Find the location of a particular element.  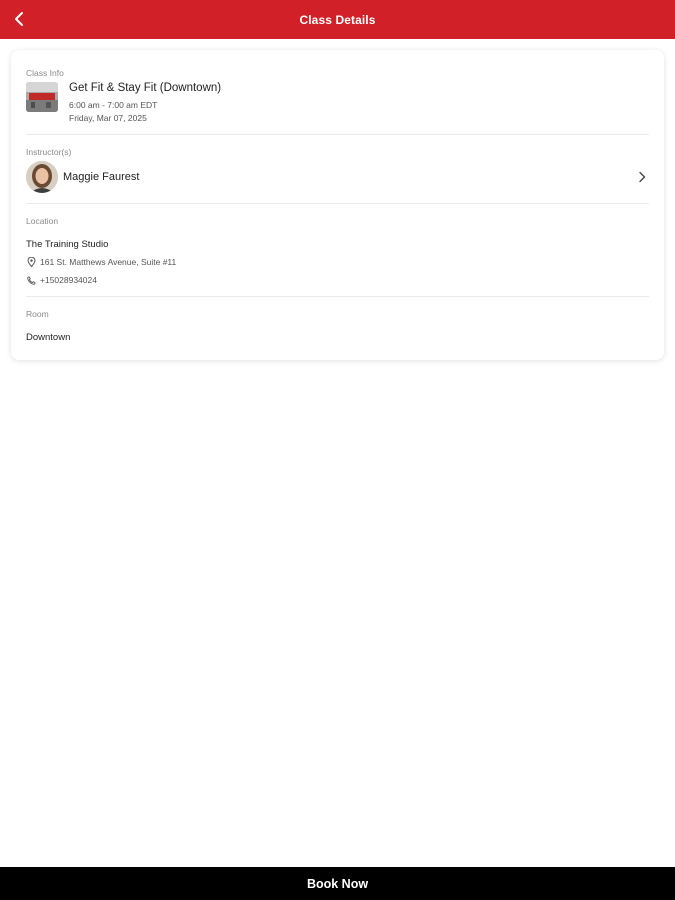

class-date: Friday, Mar 07, 2025 is located at coordinates (108, 118).